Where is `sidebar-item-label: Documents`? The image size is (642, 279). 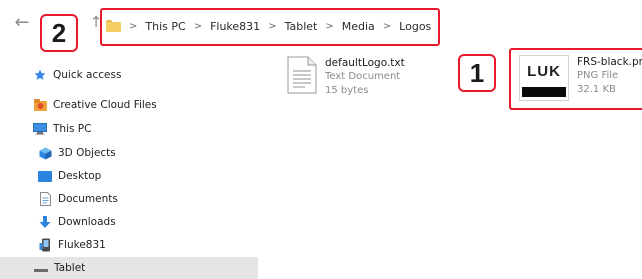 sidebar-item-label: Documents is located at coordinates (88, 199).